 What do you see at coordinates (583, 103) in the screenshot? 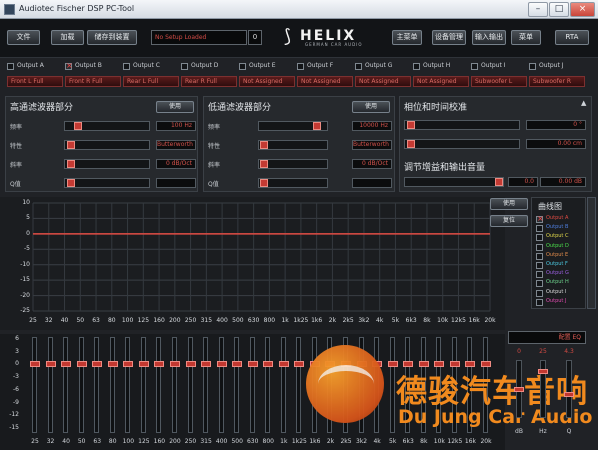
I see `collapse-icon: ▲` at bounding box center [583, 103].